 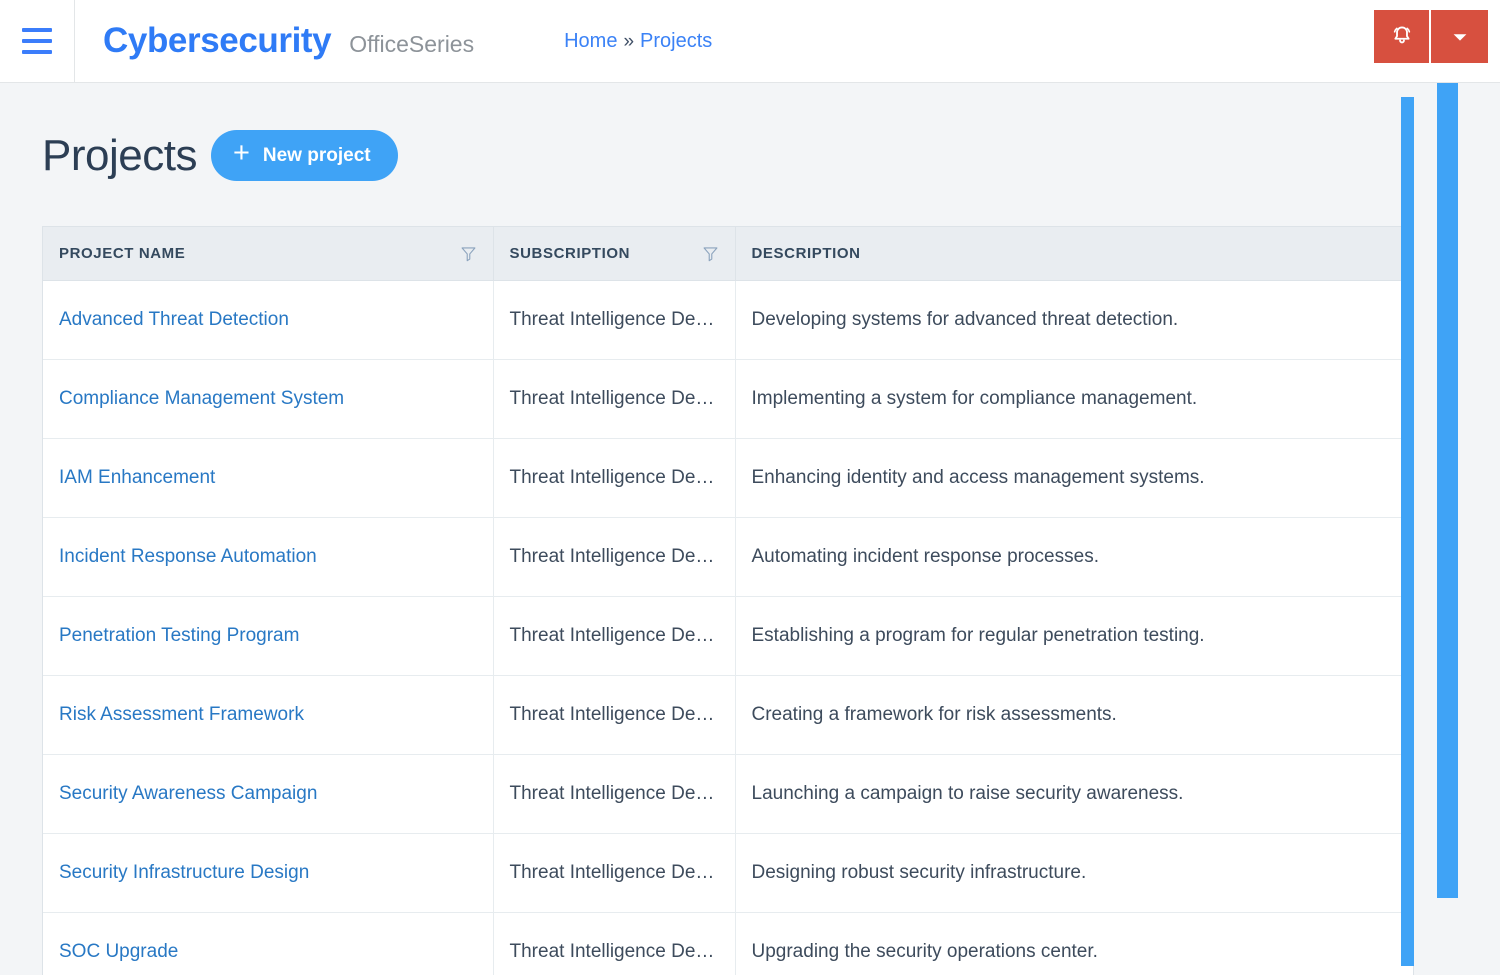 I want to click on column-header-description: DESCRIPTION, so click(x=1074, y=254).